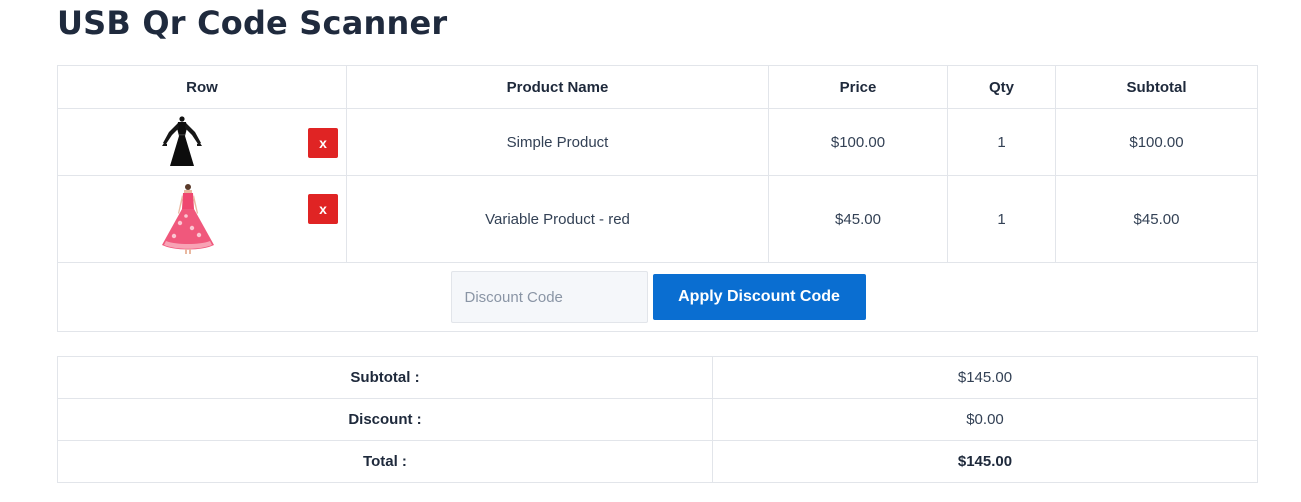 Image resolution: width=1301 pixels, height=502 pixels. What do you see at coordinates (557, 87) in the screenshot?
I see `column-header-product-name: Product Name` at bounding box center [557, 87].